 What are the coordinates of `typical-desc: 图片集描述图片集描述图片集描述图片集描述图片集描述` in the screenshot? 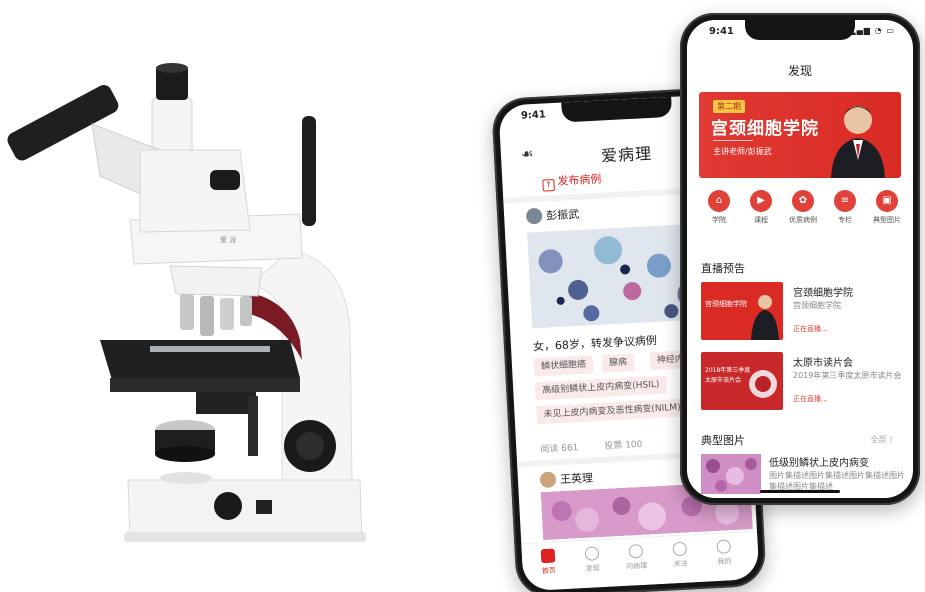 It's located at (837, 481).